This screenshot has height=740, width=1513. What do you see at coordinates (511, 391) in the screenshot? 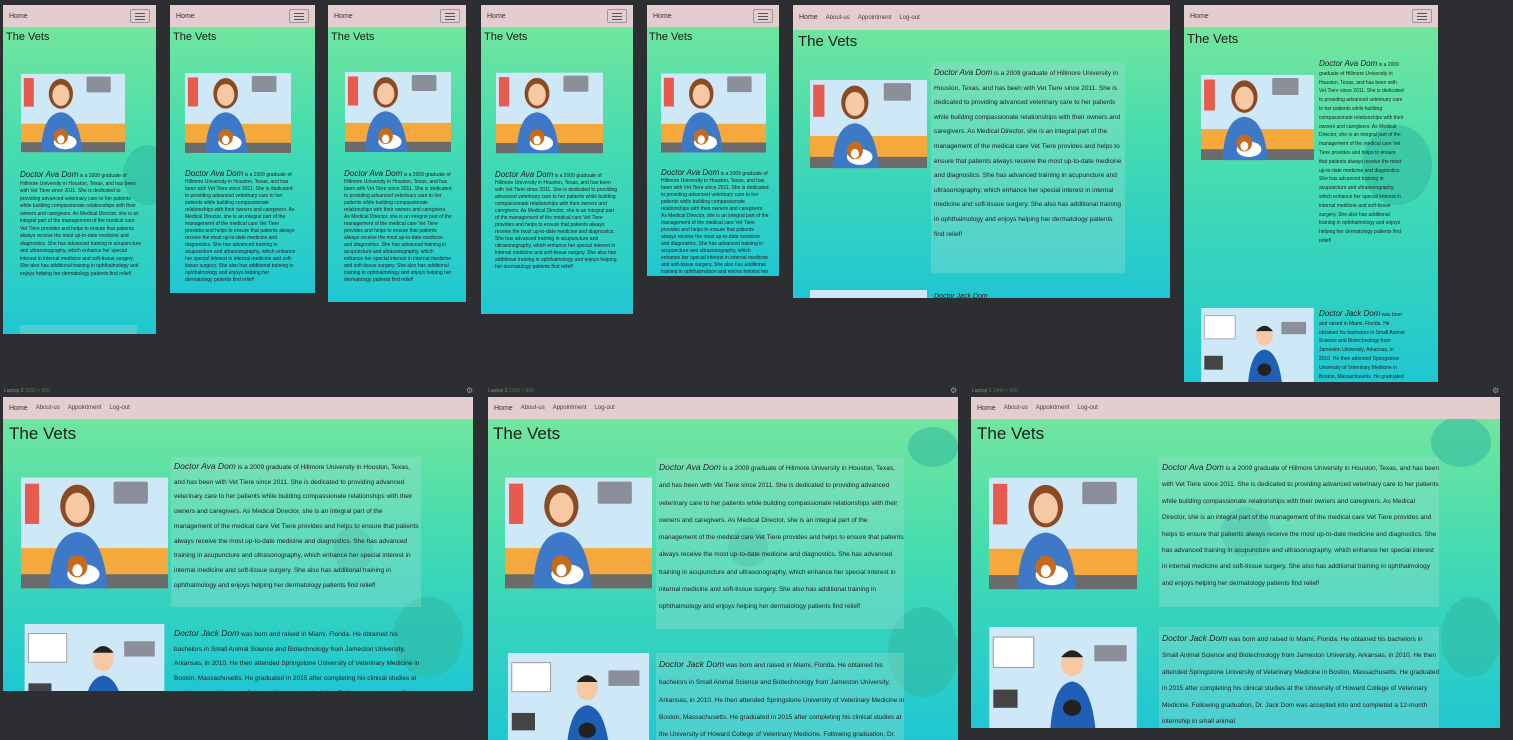
I see `device-label: Laptop 3 1366 × 900` at bounding box center [511, 391].